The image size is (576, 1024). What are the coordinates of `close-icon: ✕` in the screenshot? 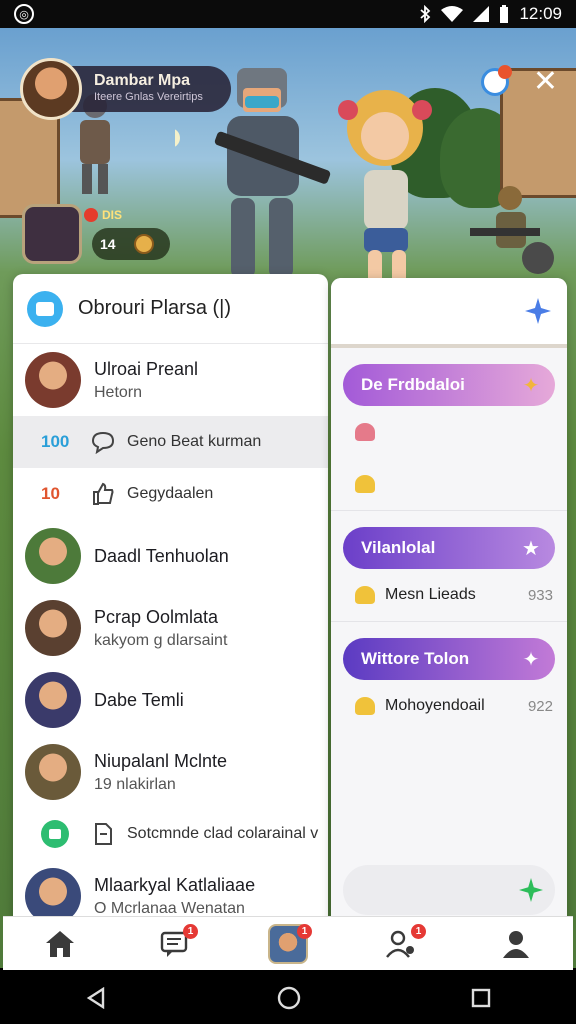 It's located at (545, 82).